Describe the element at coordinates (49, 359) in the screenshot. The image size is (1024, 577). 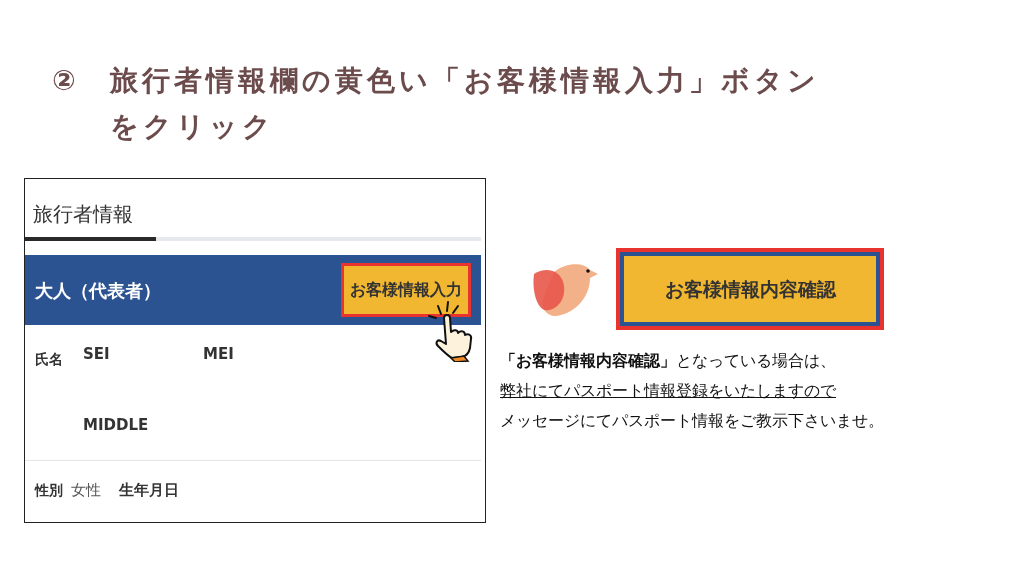
I see `name-label: 氏名` at that location.